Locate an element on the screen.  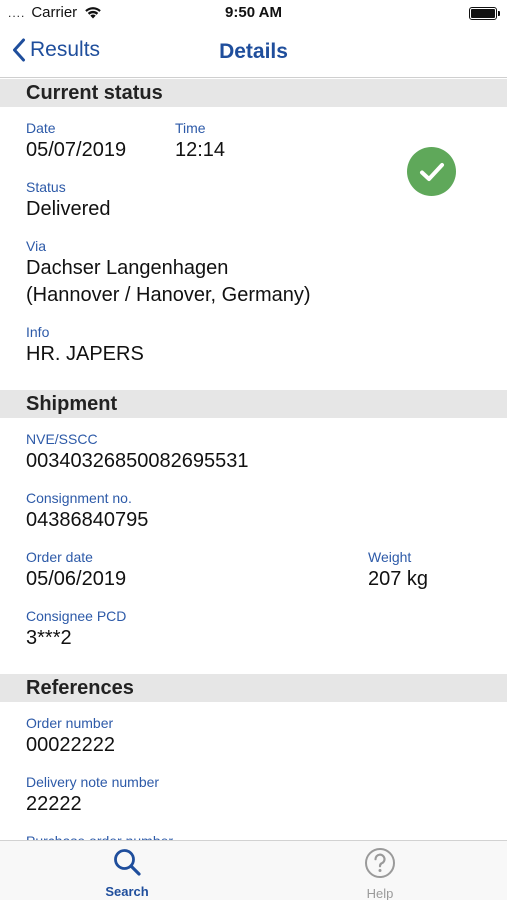
tab-help-label: Help is located at coordinates (380, 893).